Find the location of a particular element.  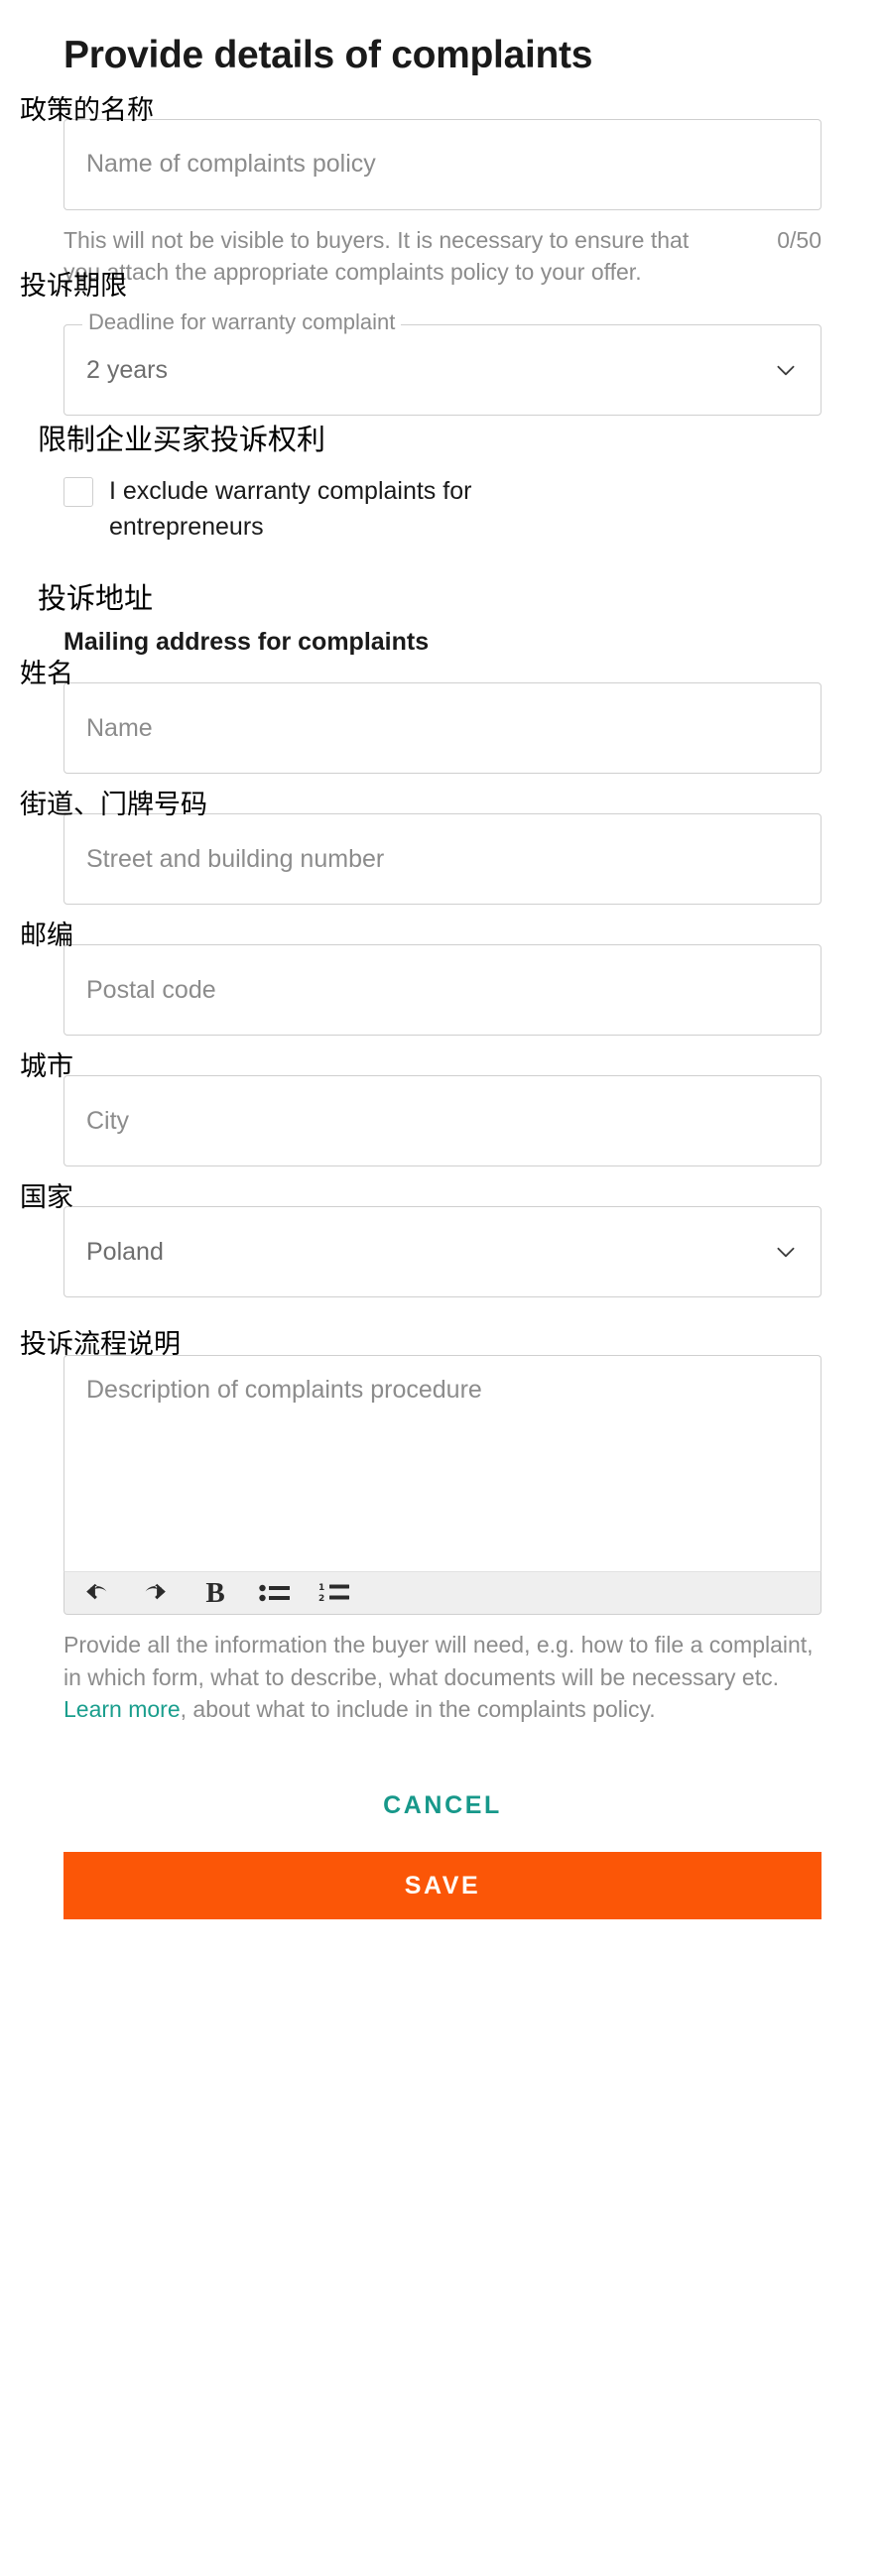

address-street-cn-label: 街道、门牌号码 is located at coordinates (113, 805).